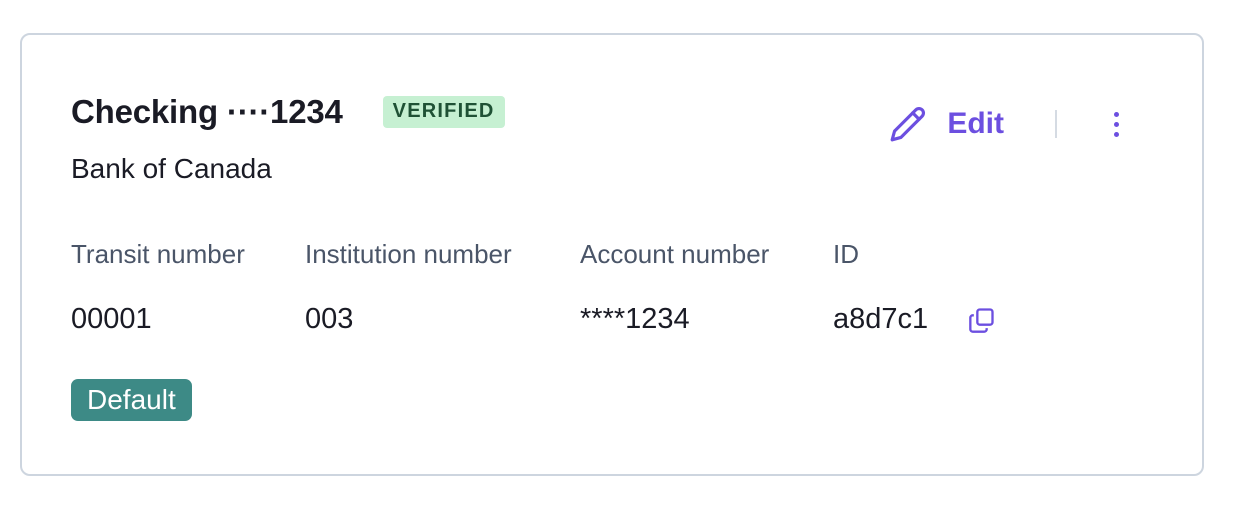 This screenshot has width=1236, height=514. What do you see at coordinates (408, 287) in the screenshot?
I see `field-institution-number: Institution number 003` at bounding box center [408, 287].